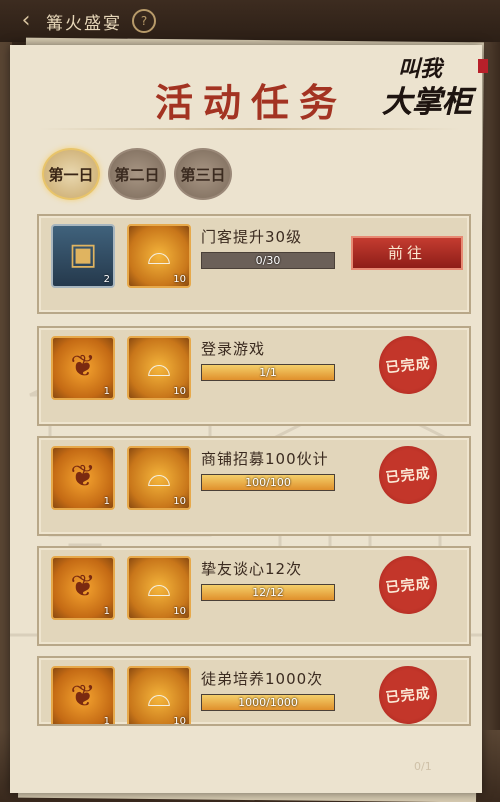 This screenshot has height=802, width=500. Describe the element at coordinates (26, 21) in the screenshot. I see `back-arrow-icon: ‹` at that location.